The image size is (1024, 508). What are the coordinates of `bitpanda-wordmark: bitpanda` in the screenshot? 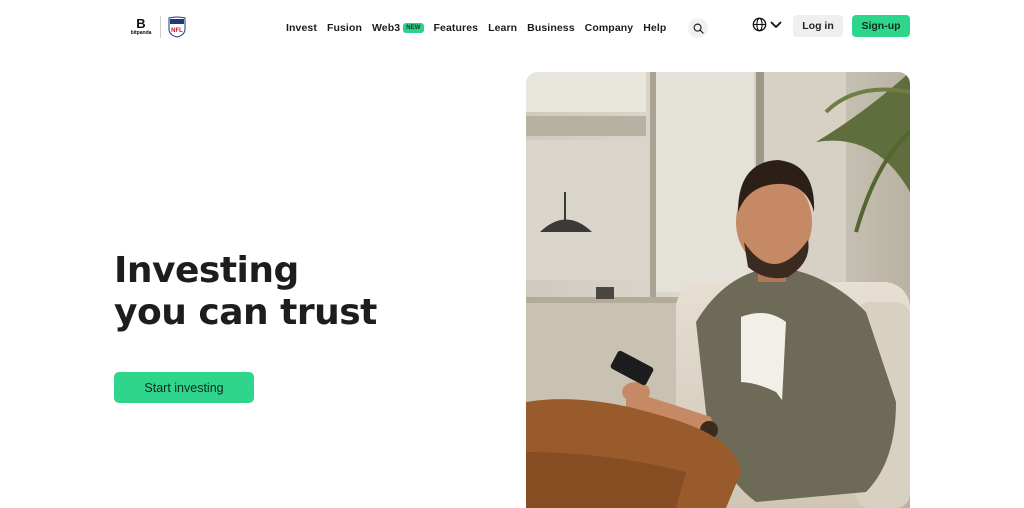 It's located at (141, 33).